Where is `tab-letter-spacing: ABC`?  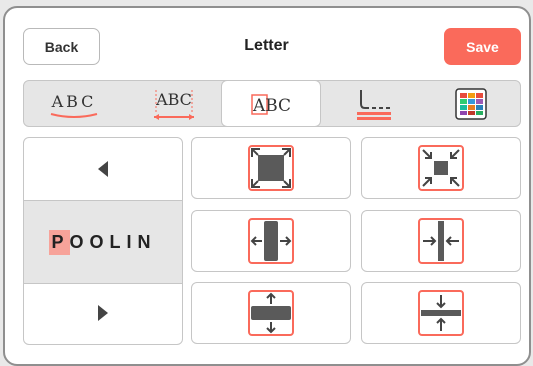 tab-letter-spacing: ABC is located at coordinates (174, 103).